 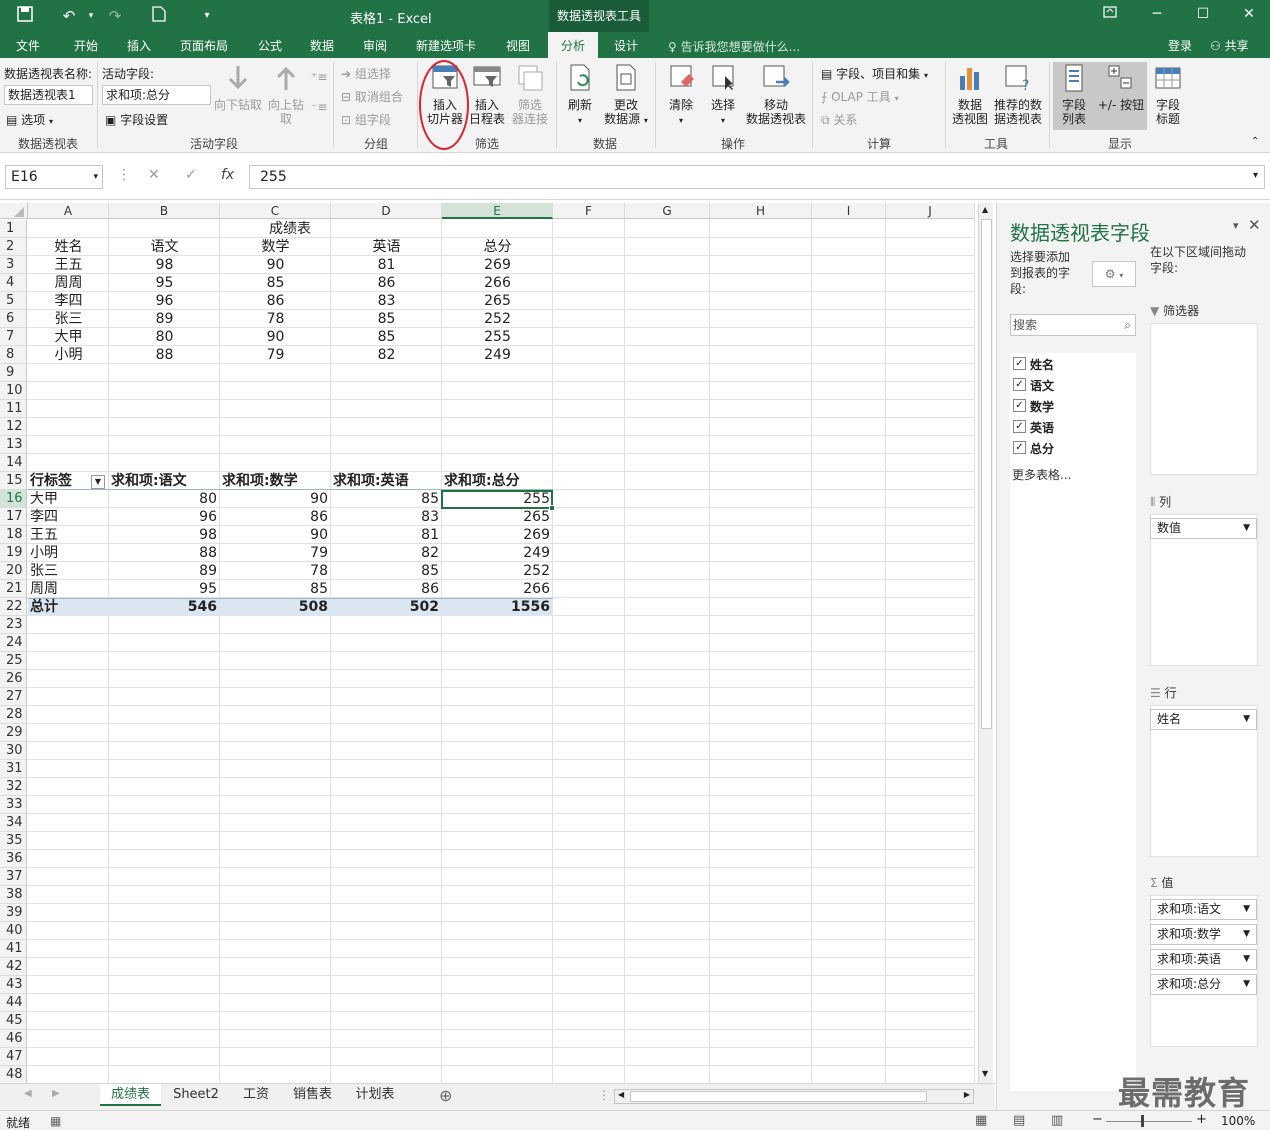 I want to click on expand-formula-icon: ▾, so click(x=1255, y=175).